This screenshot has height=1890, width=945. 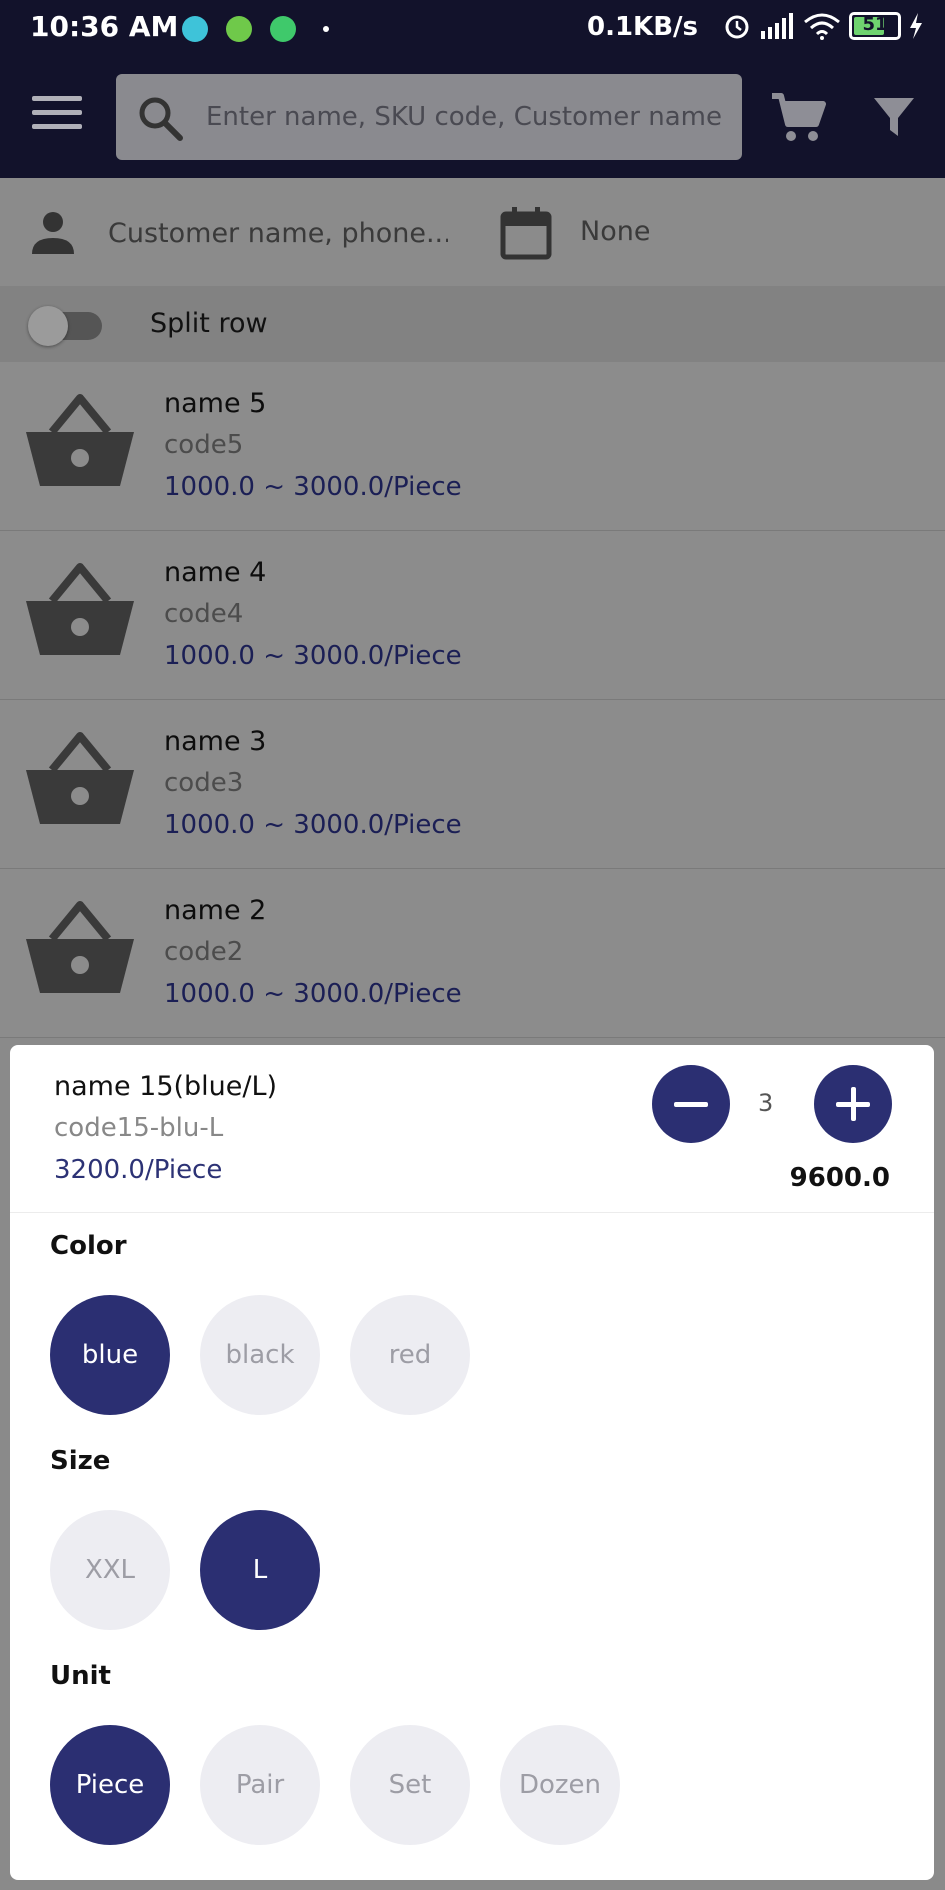 I want to click on color-option-red: red, so click(x=410, y=1355).